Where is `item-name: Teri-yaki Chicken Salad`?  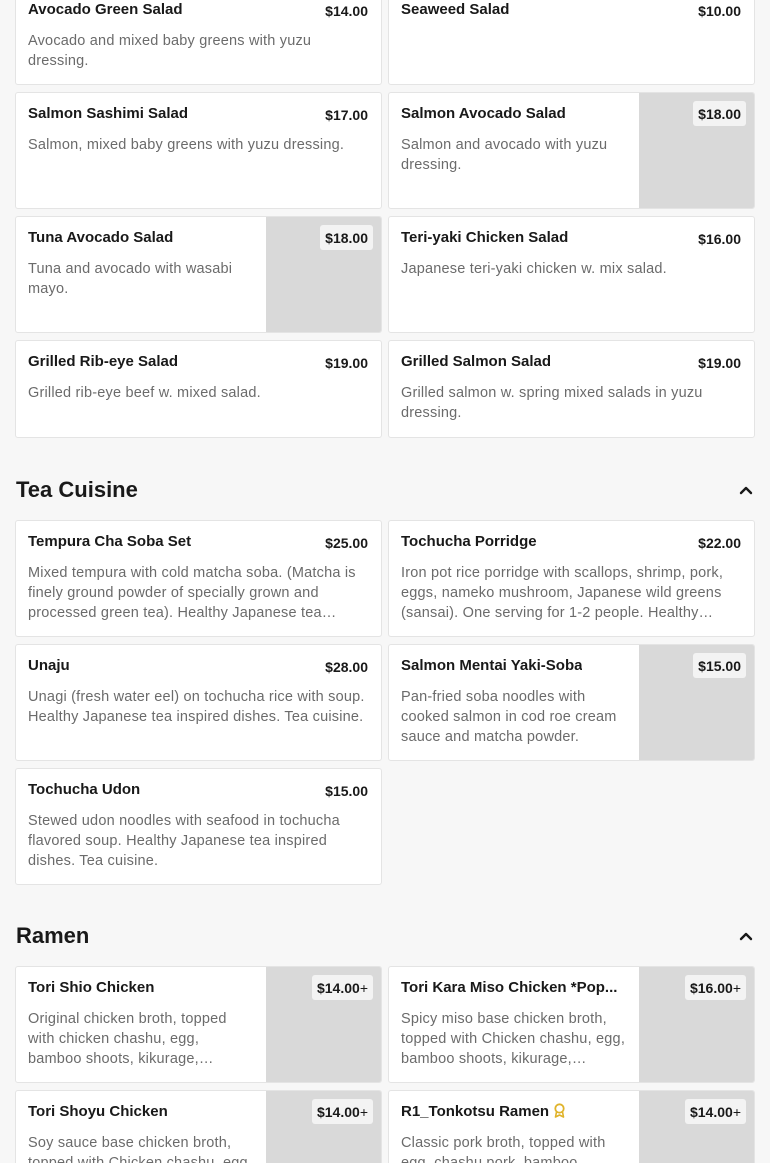
item-name: Teri-yaki Chicken Salad is located at coordinates (485, 237).